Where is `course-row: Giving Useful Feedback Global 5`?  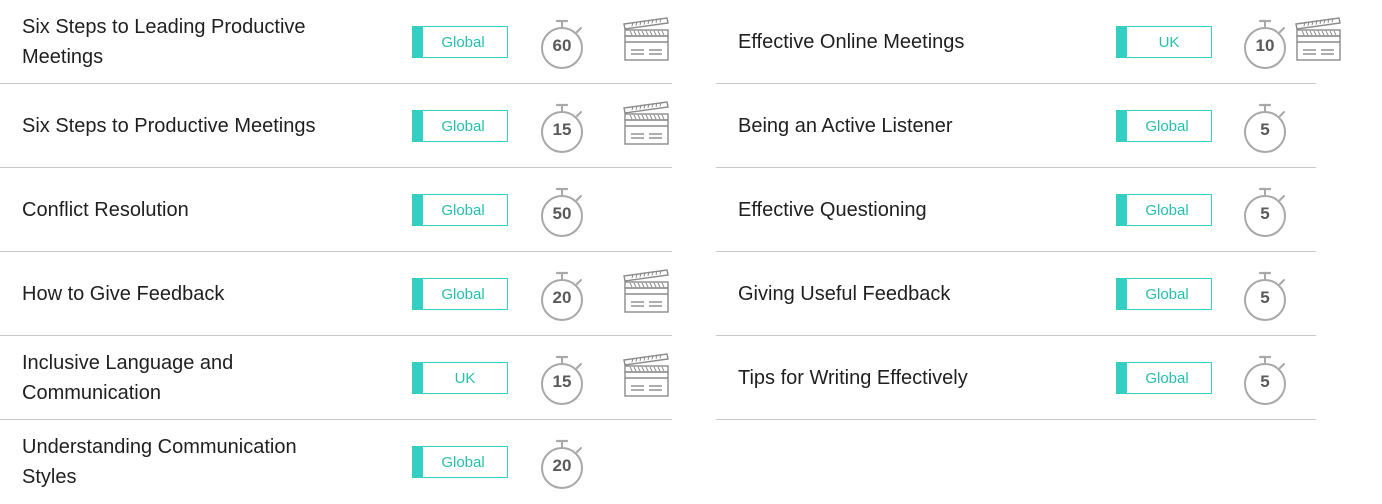 course-row: Giving Useful Feedback Global 5 is located at coordinates (1016, 294).